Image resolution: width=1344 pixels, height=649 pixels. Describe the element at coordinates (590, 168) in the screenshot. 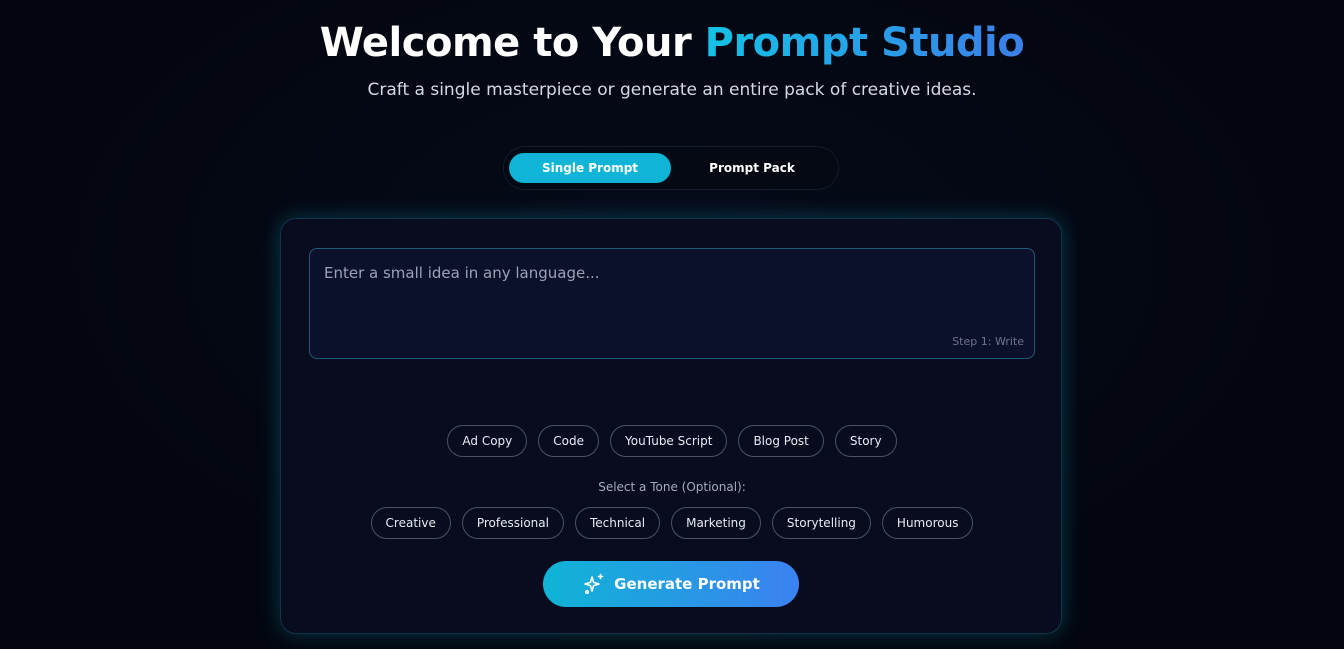

I see `tab-single-prompt: Single Prompt` at that location.